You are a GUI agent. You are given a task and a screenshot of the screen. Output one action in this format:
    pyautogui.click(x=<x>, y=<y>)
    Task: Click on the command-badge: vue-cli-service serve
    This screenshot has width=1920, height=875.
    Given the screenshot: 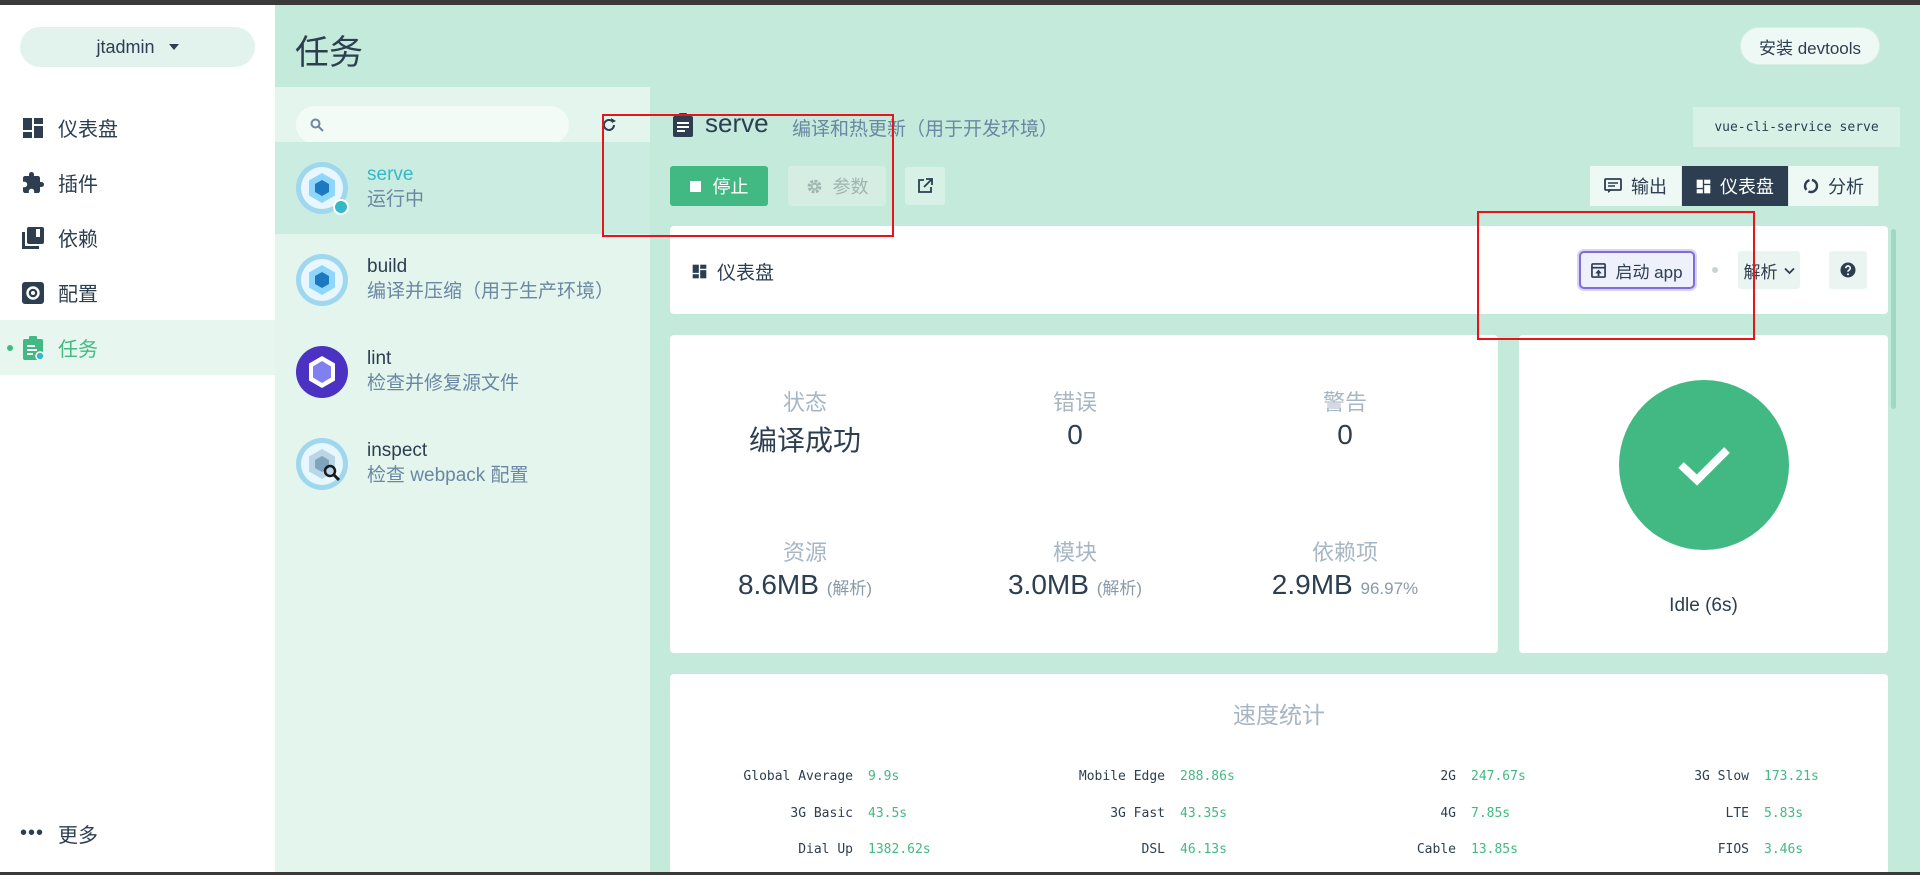 What is the action you would take?
    pyautogui.click(x=1796, y=127)
    